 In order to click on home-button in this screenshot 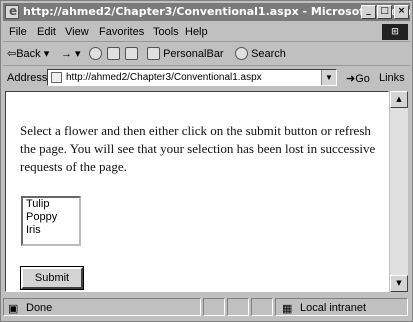, I will do `click(131, 53)`.